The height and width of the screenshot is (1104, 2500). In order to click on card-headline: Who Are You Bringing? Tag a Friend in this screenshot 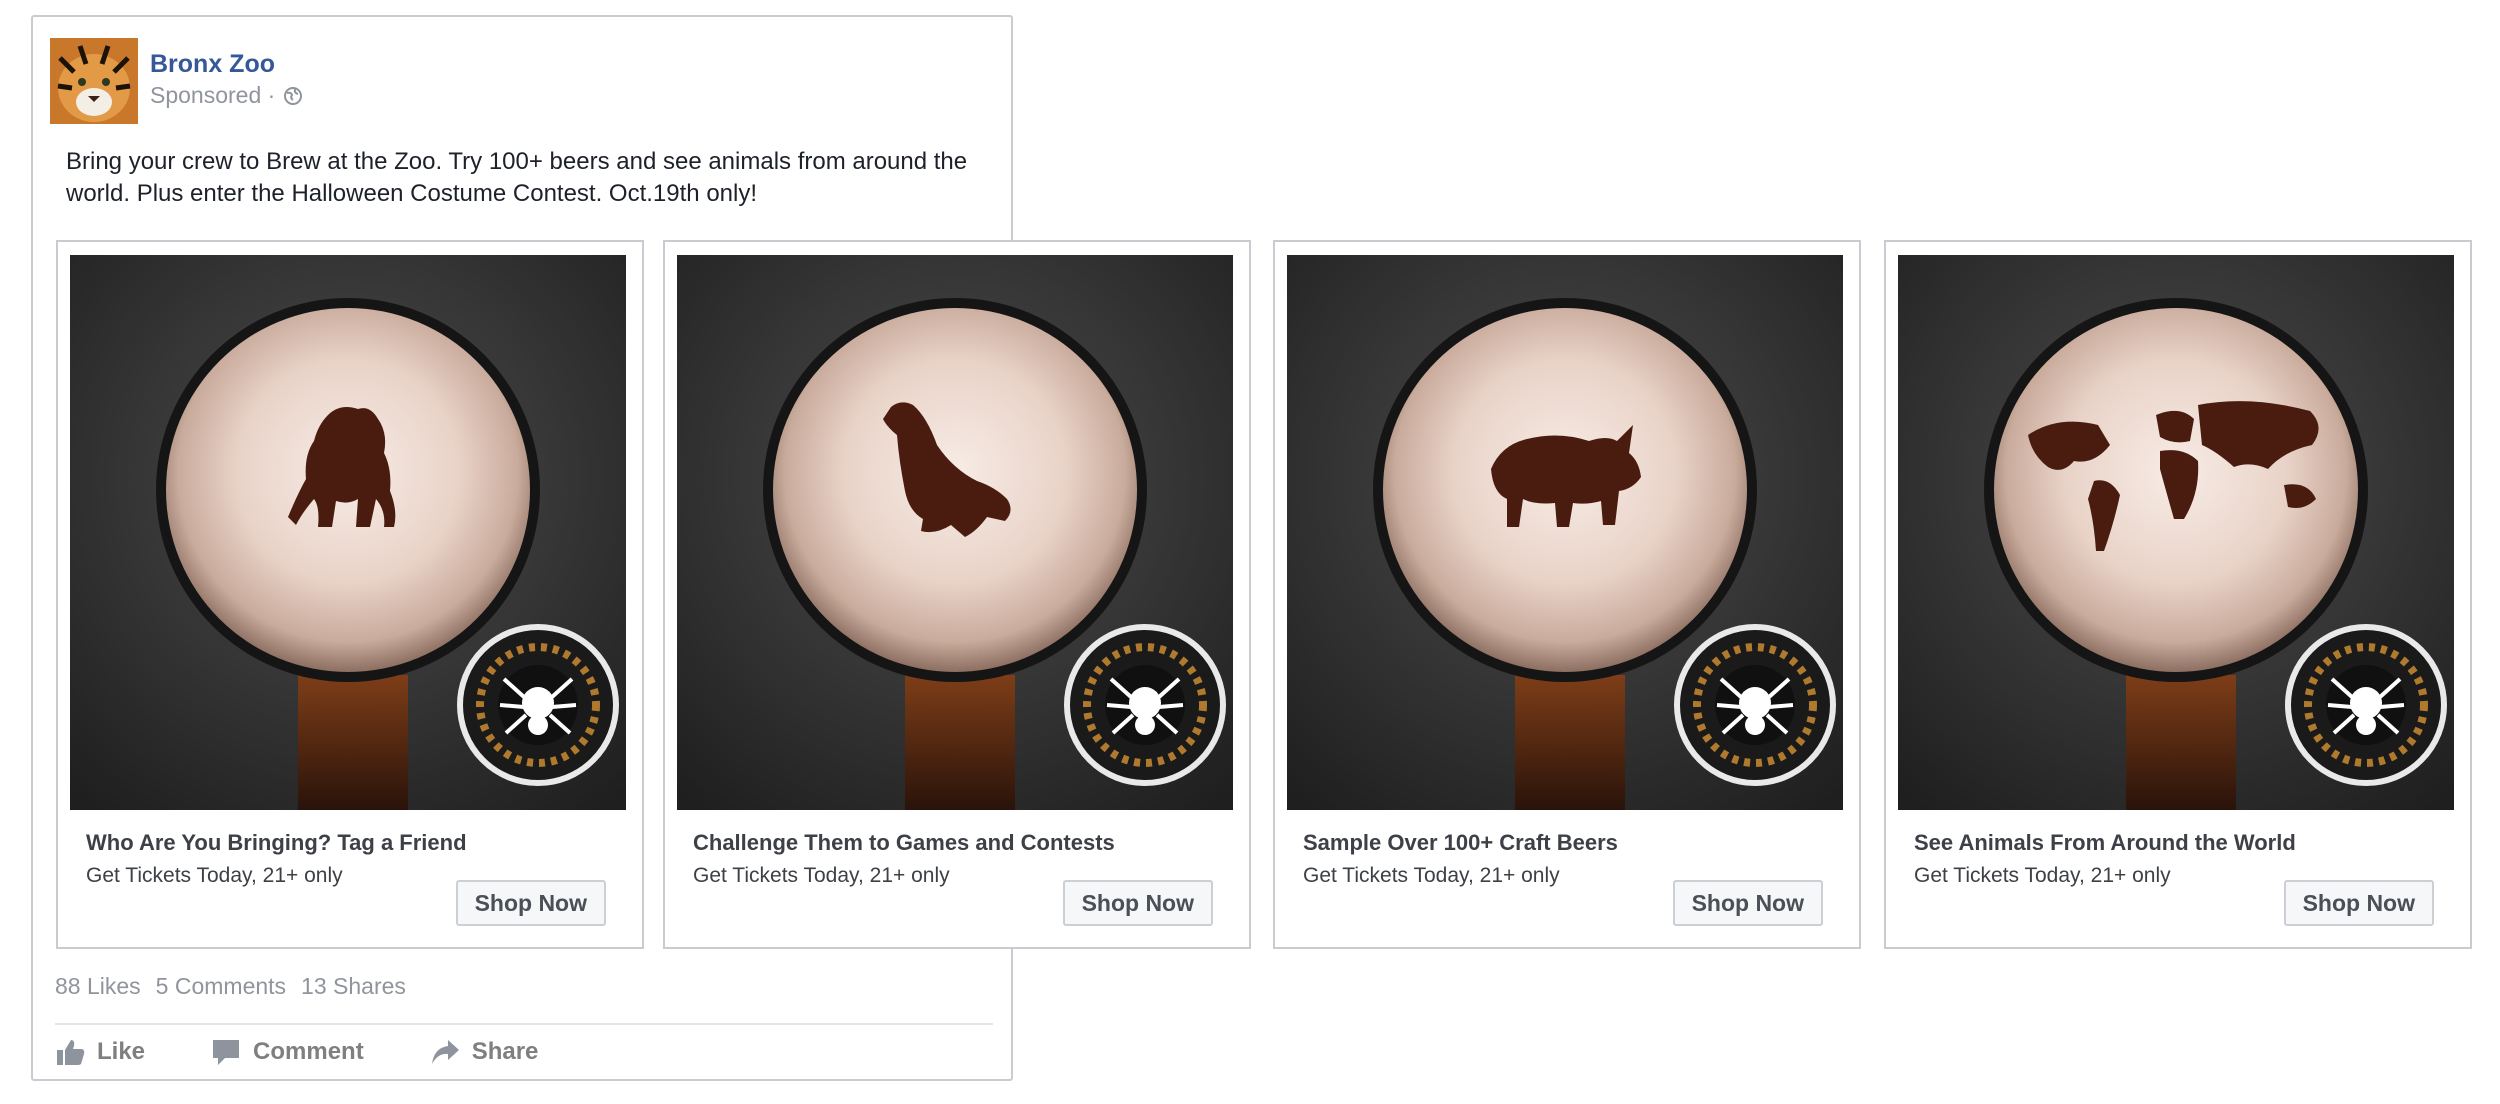, I will do `click(276, 842)`.